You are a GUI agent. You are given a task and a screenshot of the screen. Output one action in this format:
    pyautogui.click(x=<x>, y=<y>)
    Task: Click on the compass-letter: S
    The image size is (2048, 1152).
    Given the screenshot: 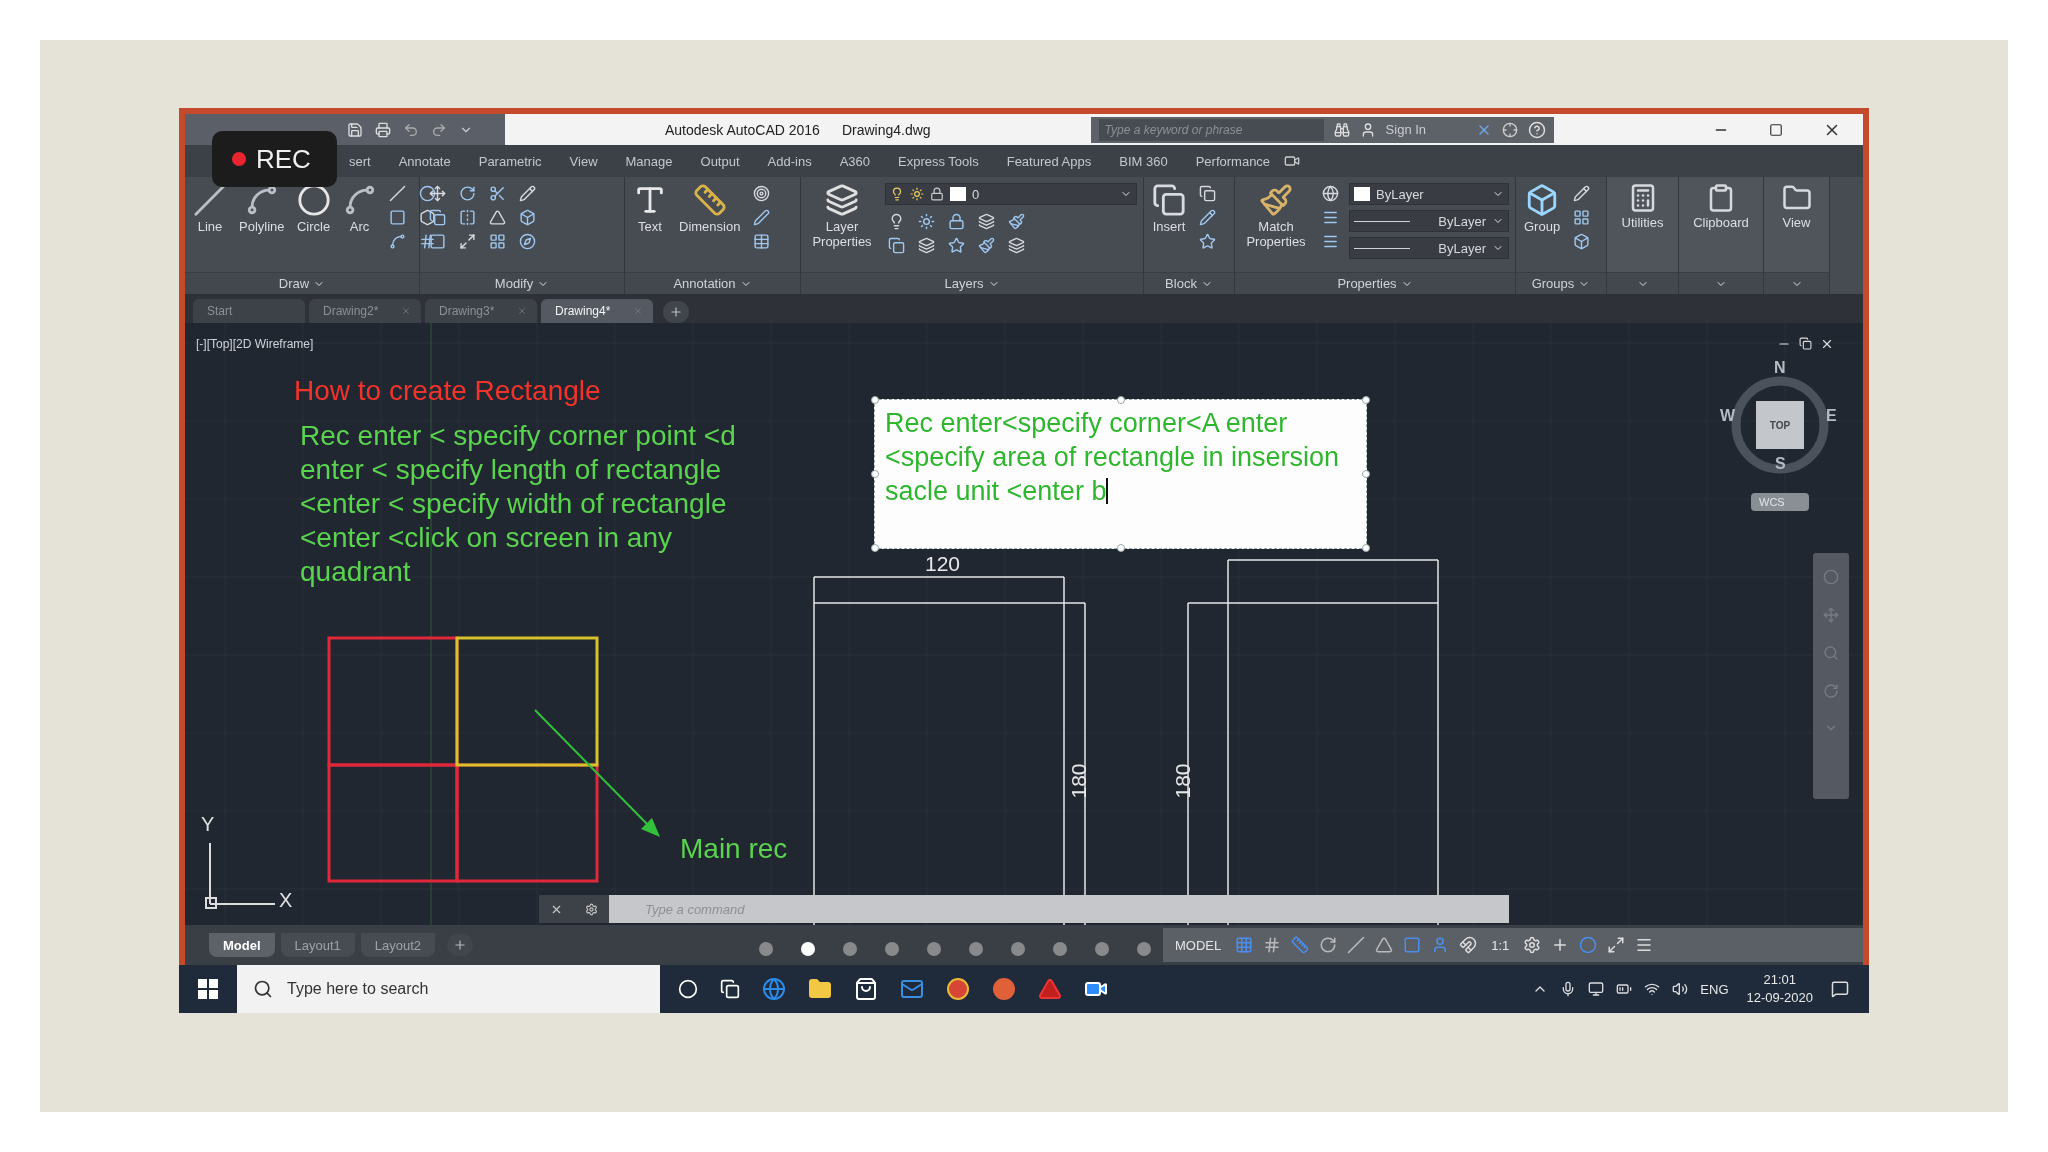 What is the action you would take?
    pyautogui.click(x=1780, y=464)
    